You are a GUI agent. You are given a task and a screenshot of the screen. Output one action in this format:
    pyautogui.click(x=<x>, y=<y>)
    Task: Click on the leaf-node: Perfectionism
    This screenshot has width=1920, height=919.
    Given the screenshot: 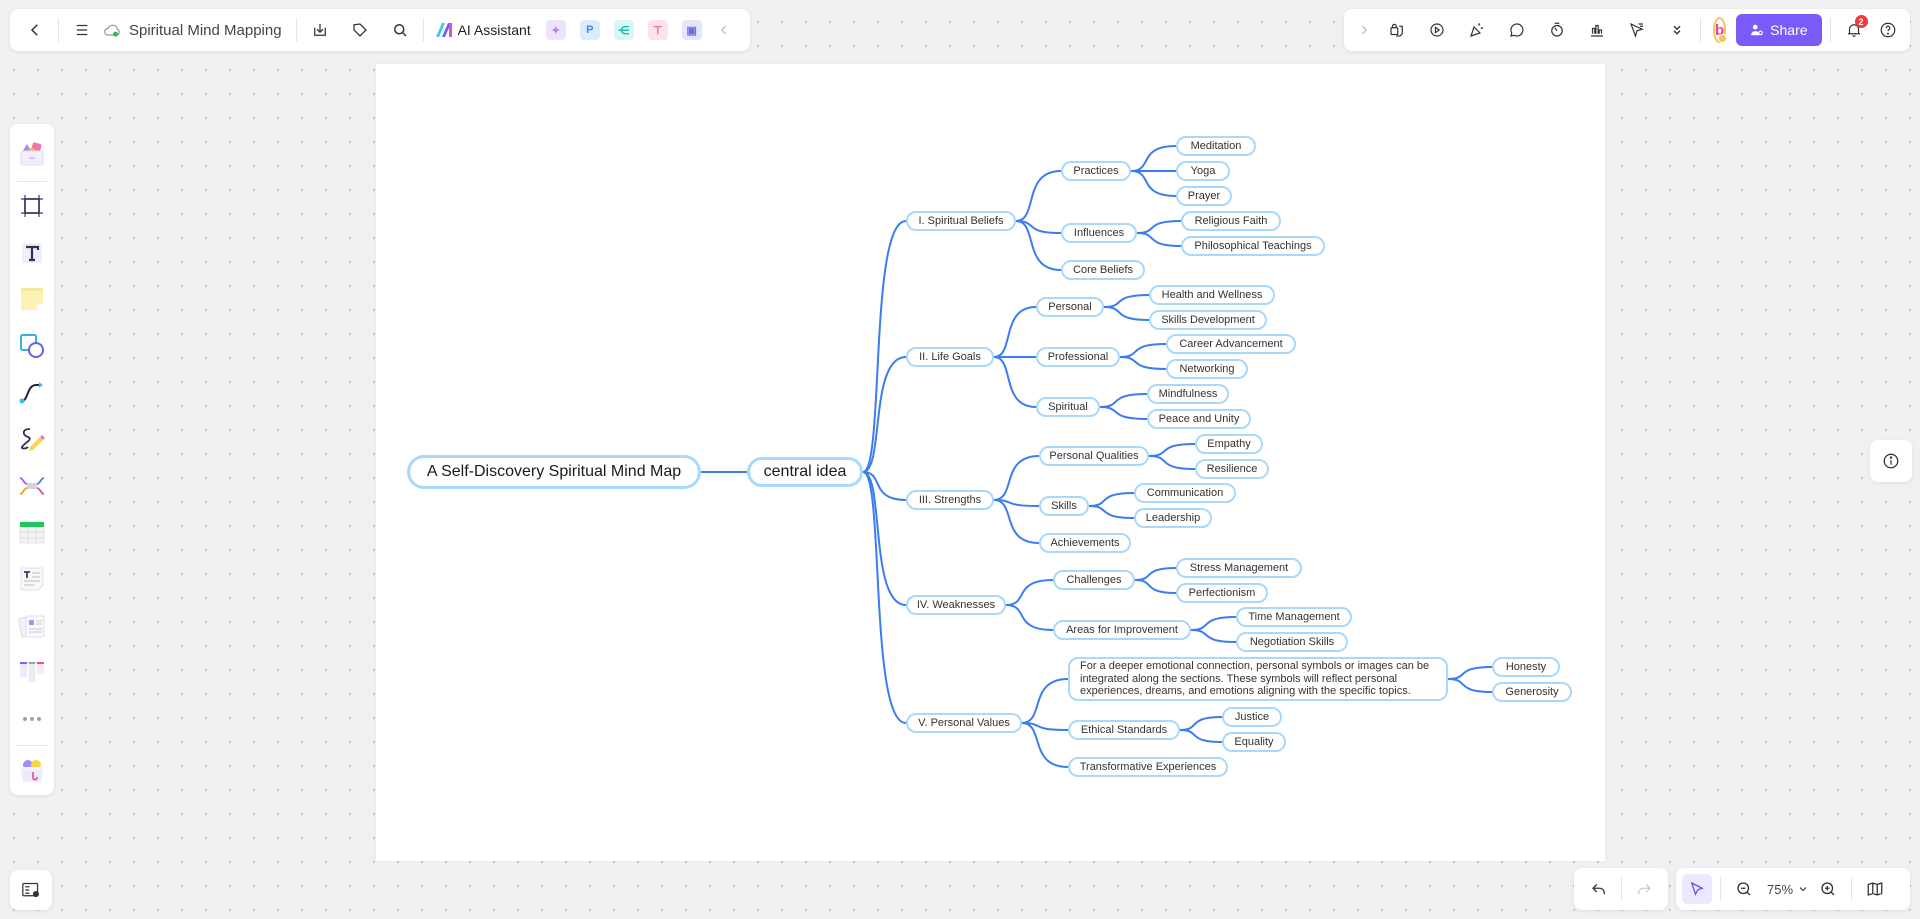 What is the action you would take?
    pyautogui.click(x=1222, y=593)
    